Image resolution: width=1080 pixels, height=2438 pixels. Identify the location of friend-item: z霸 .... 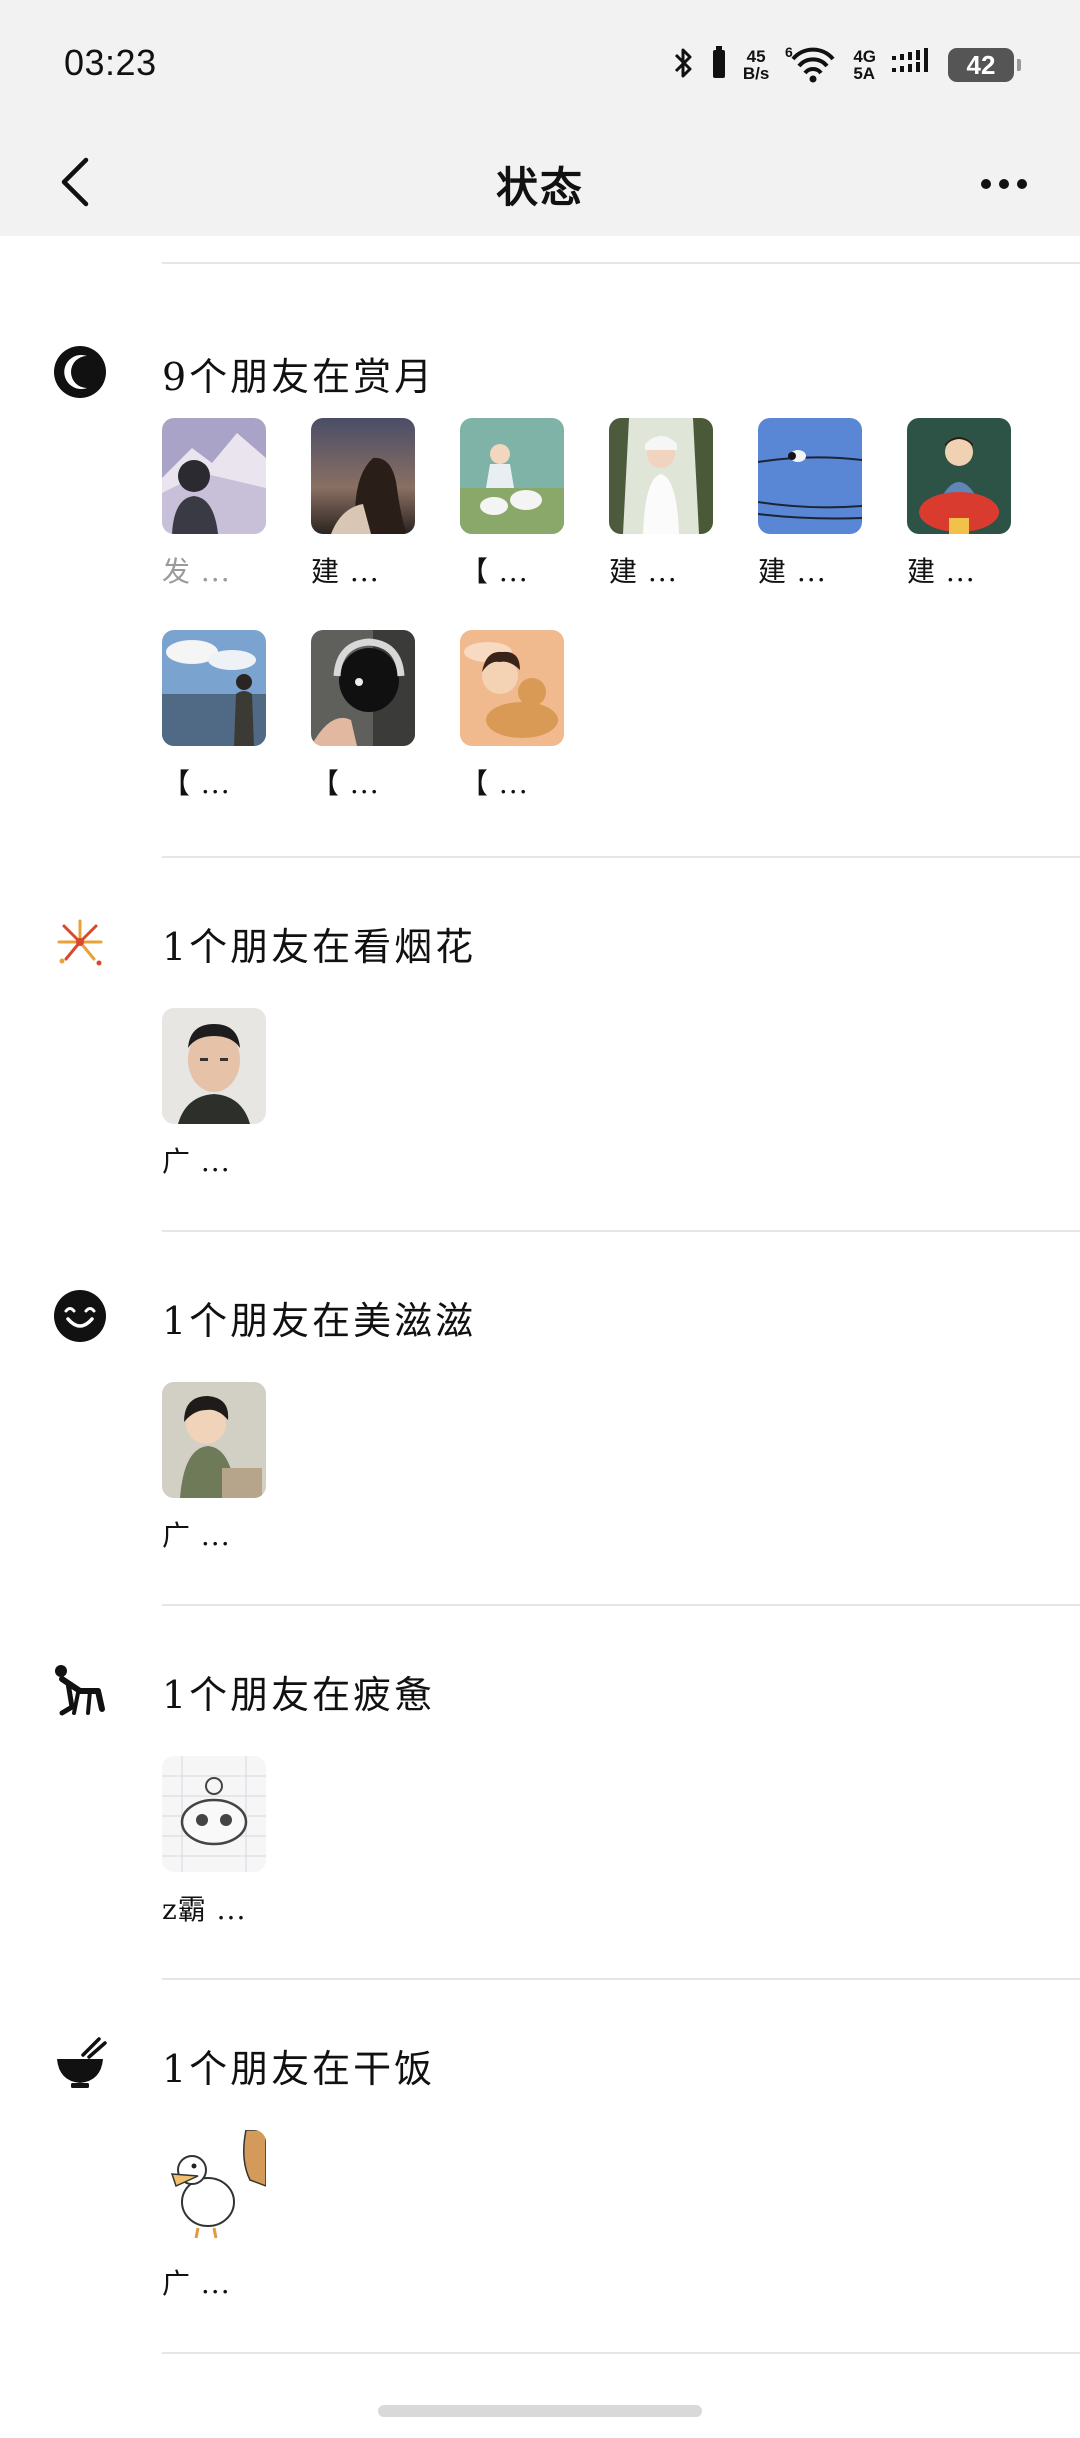
(214, 1842).